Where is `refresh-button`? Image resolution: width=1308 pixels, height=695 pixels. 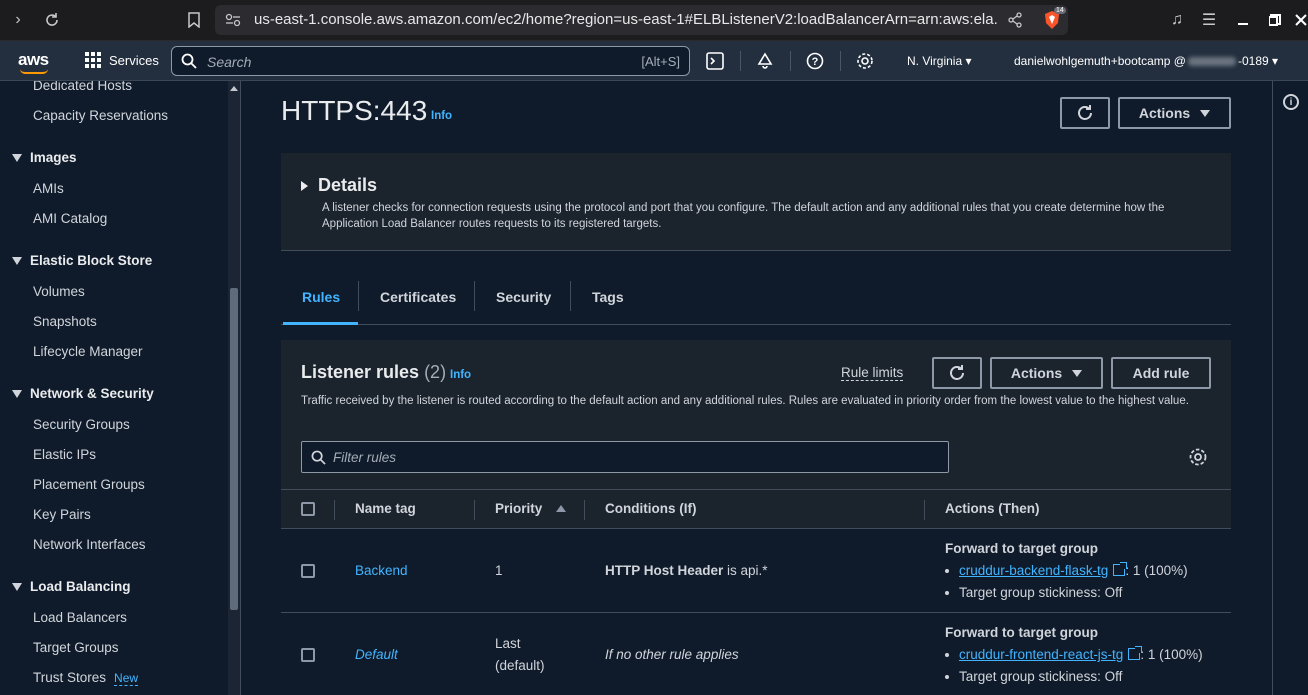
refresh-button is located at coordinates (1085, 113).